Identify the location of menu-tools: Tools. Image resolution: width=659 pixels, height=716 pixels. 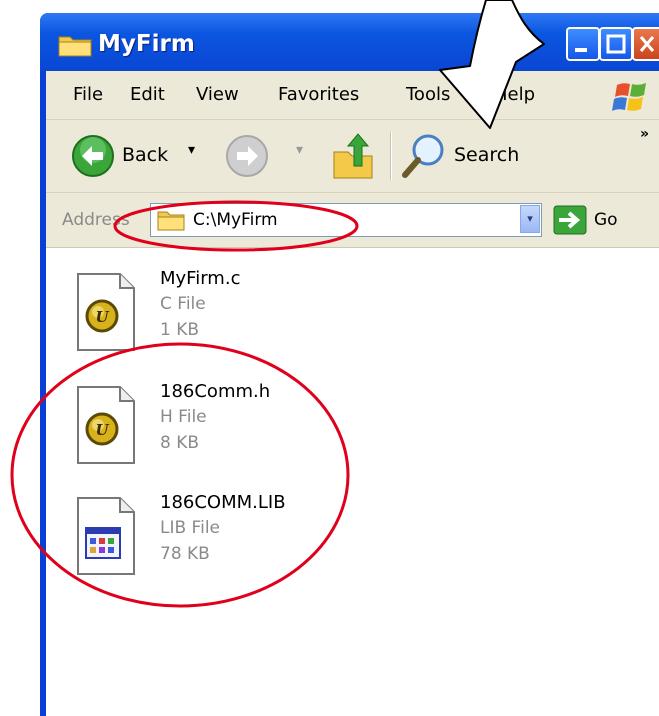
(428, 94).